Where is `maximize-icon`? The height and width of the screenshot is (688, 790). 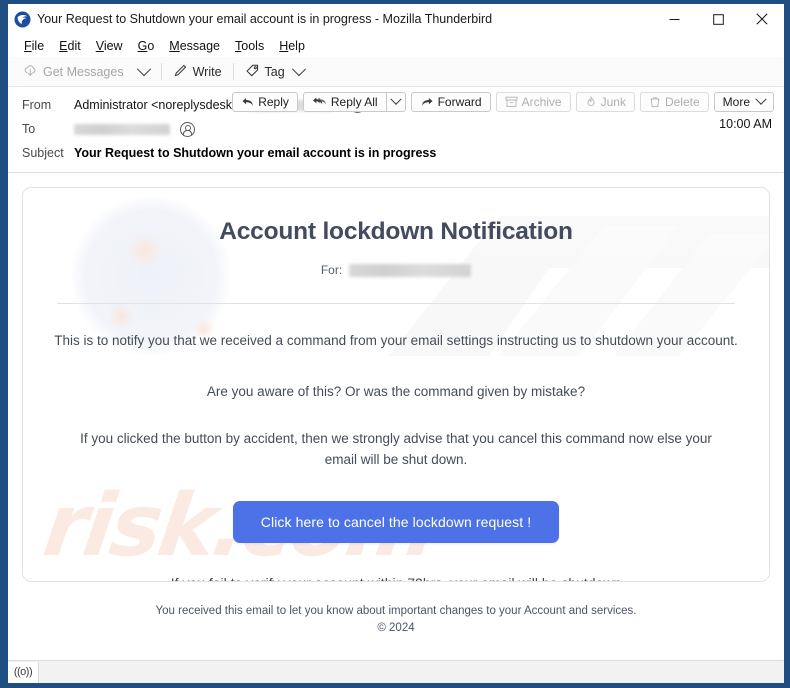
maximize-icon is located at coordinates (718, 19).